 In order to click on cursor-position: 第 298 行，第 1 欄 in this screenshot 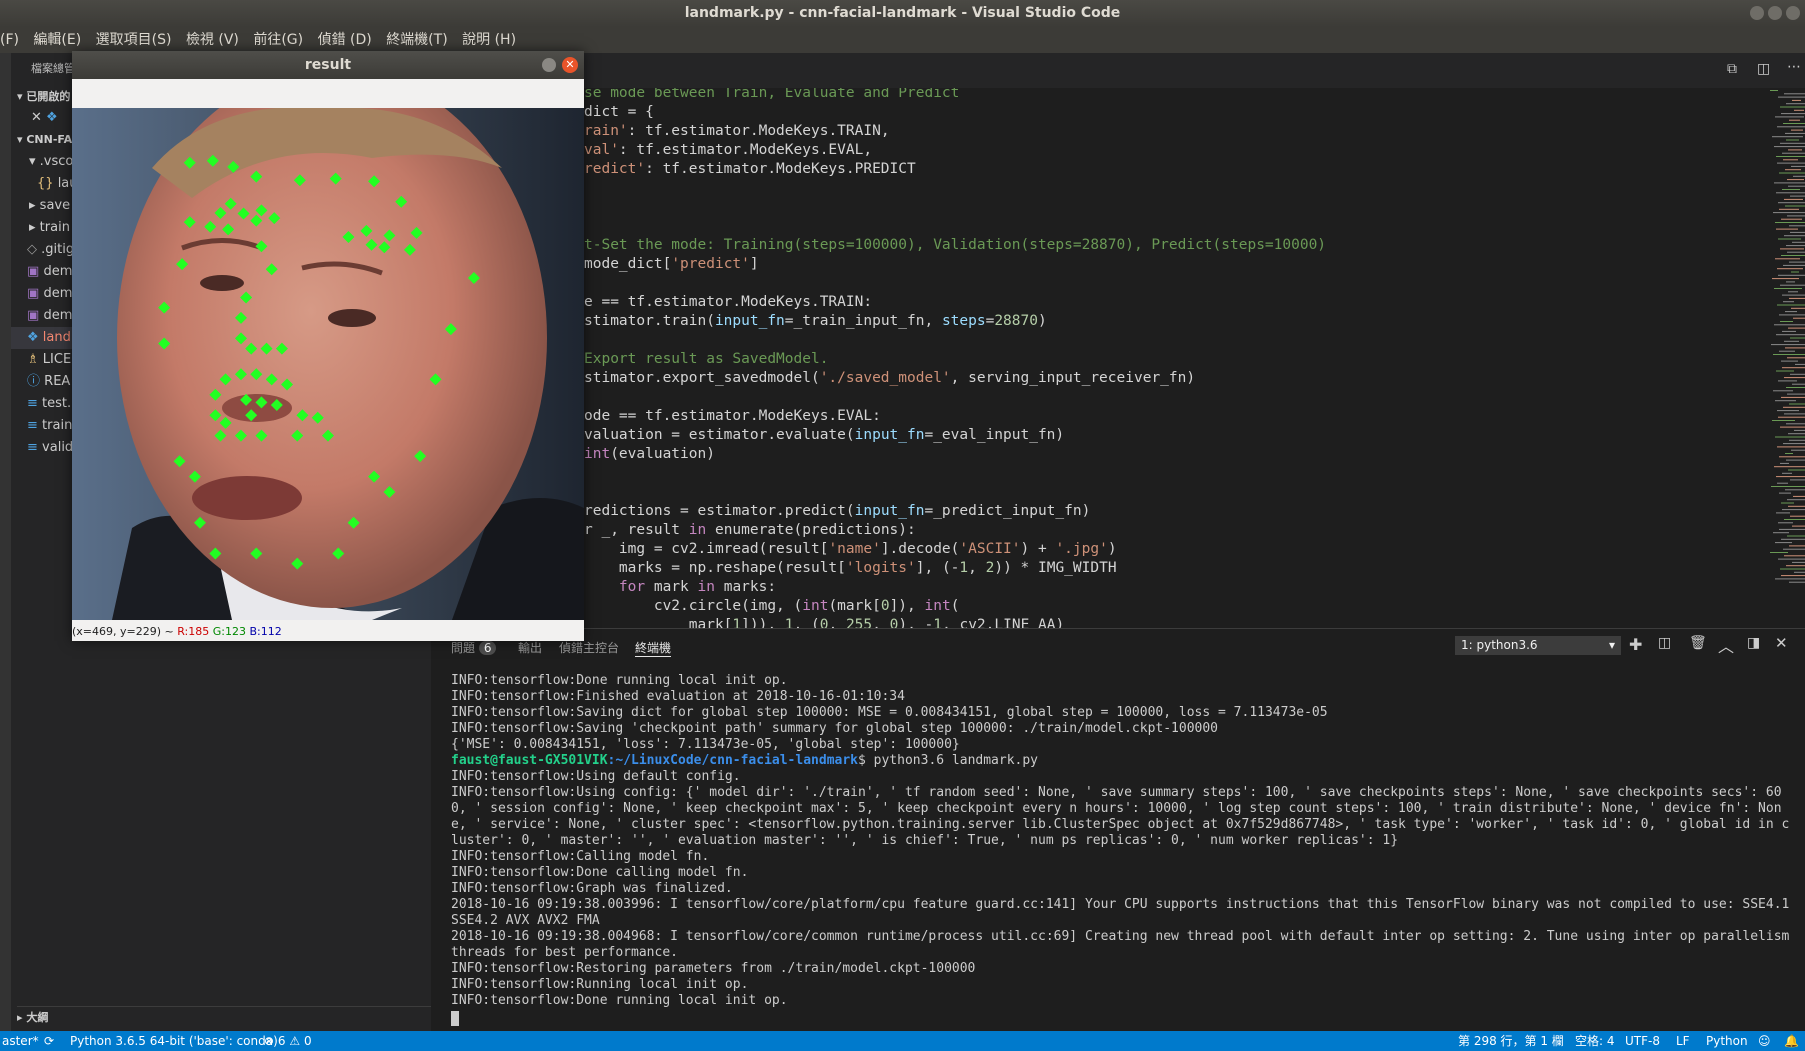, I will do `click(1511, 1041)`.